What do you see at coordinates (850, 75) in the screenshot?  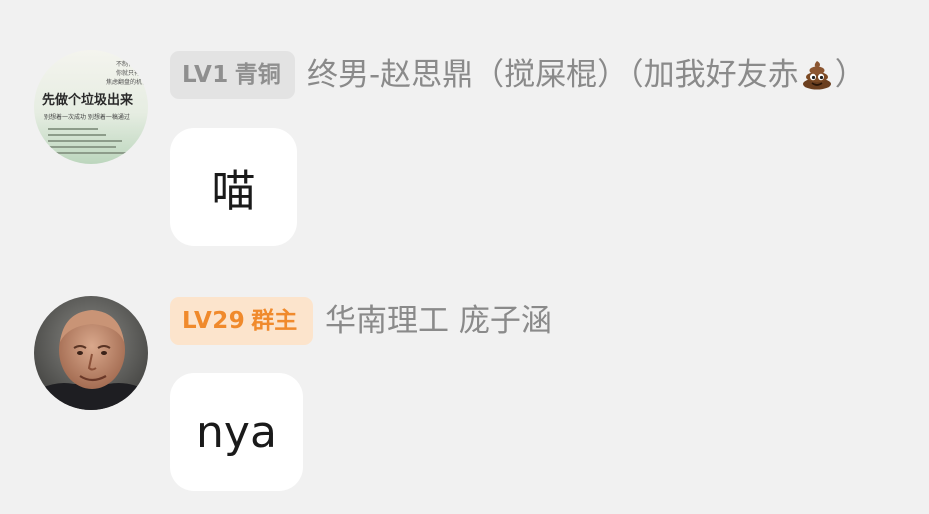 I see `sender-name-suffix: ）` at bounding box center [850, 75].